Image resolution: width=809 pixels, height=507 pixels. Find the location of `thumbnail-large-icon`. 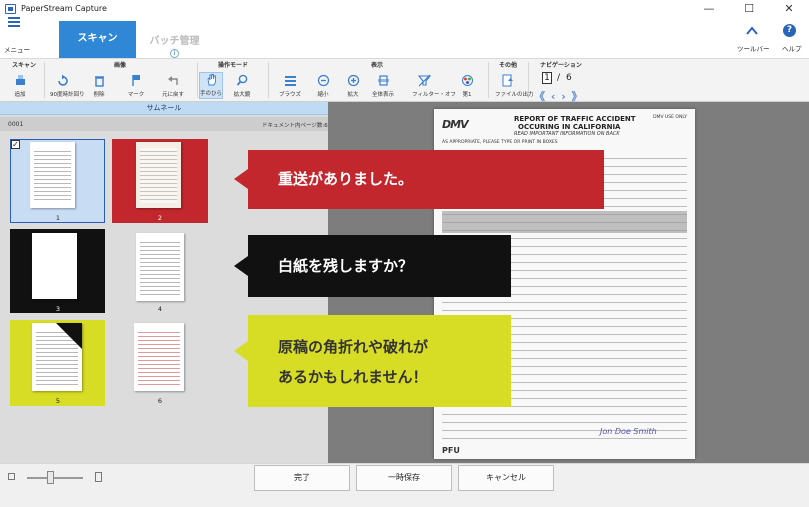

thumbnail-large-icon is located at coordinates (98, 477).